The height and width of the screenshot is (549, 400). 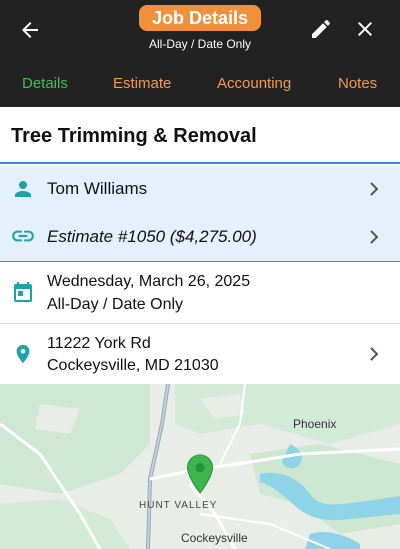 What do you see at coordinates (149, 281) in the screenshot?
I see `schedule-date: Wednesday, March 26, 2025` at bounding box center [149, 281].